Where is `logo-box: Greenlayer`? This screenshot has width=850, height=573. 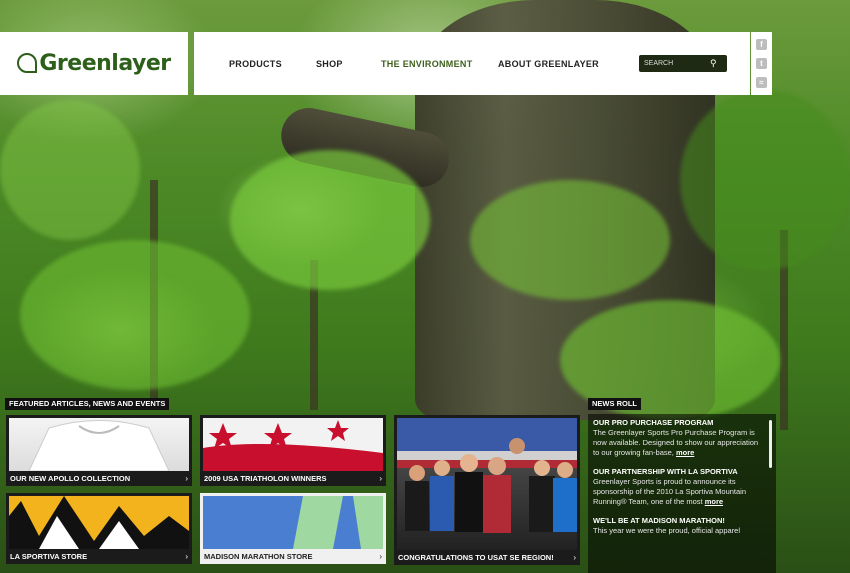 logo-box: Greenlayer is located at coordinates (94, 63).